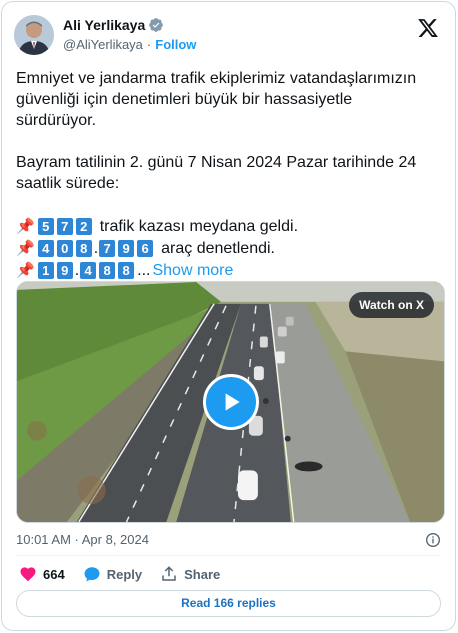  I want to click on play-button, so click(231, 402).